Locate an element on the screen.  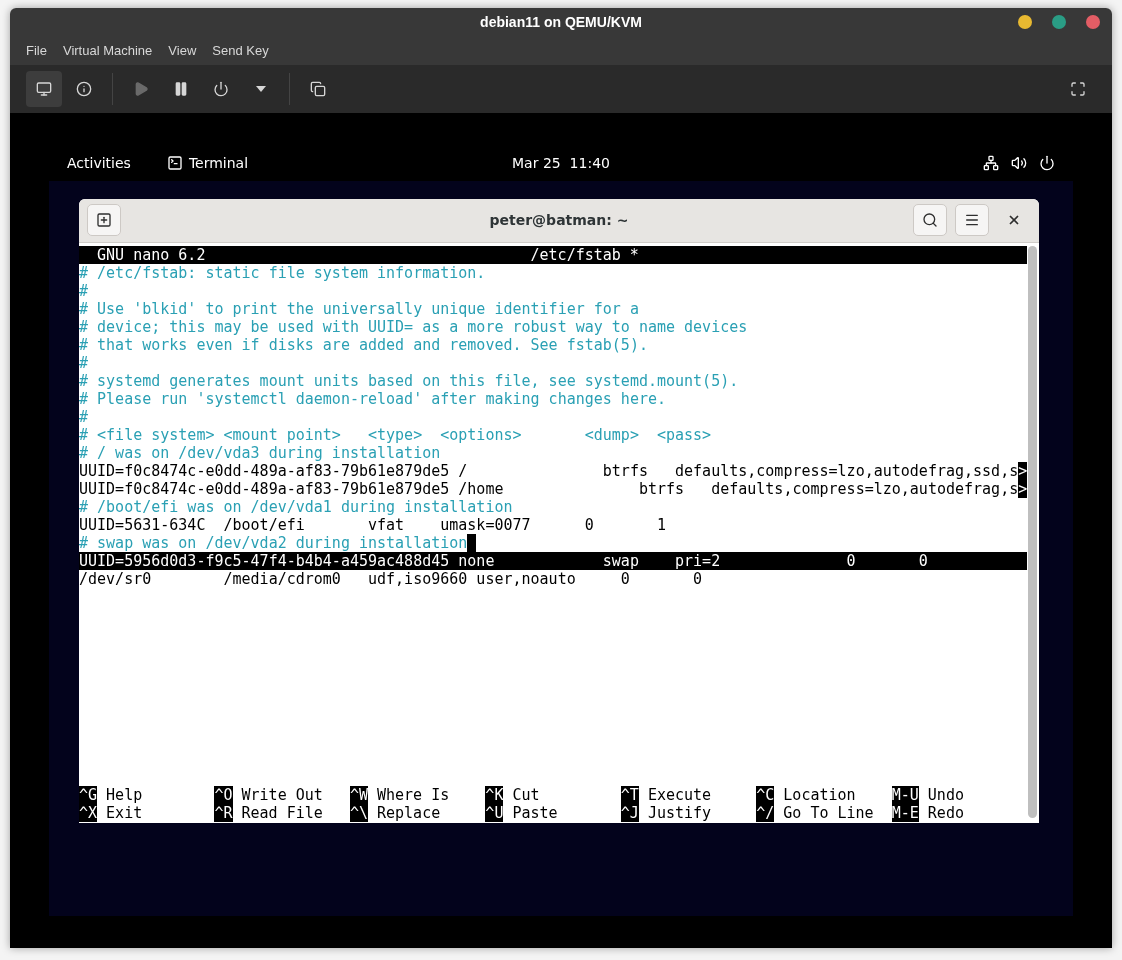
shortcut-key: M-U is located at coordinates (905, 794).